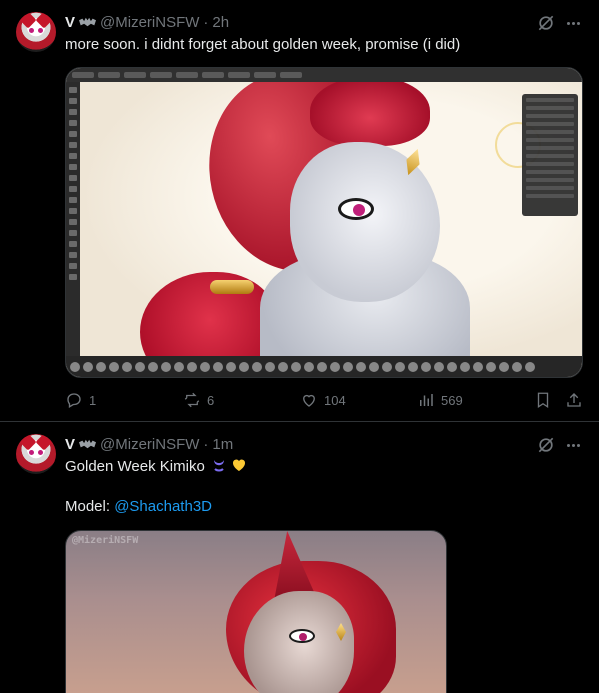 The image size is (599, 693). I want to click on yellow-heart-emoji-icon, so click(238, 465).